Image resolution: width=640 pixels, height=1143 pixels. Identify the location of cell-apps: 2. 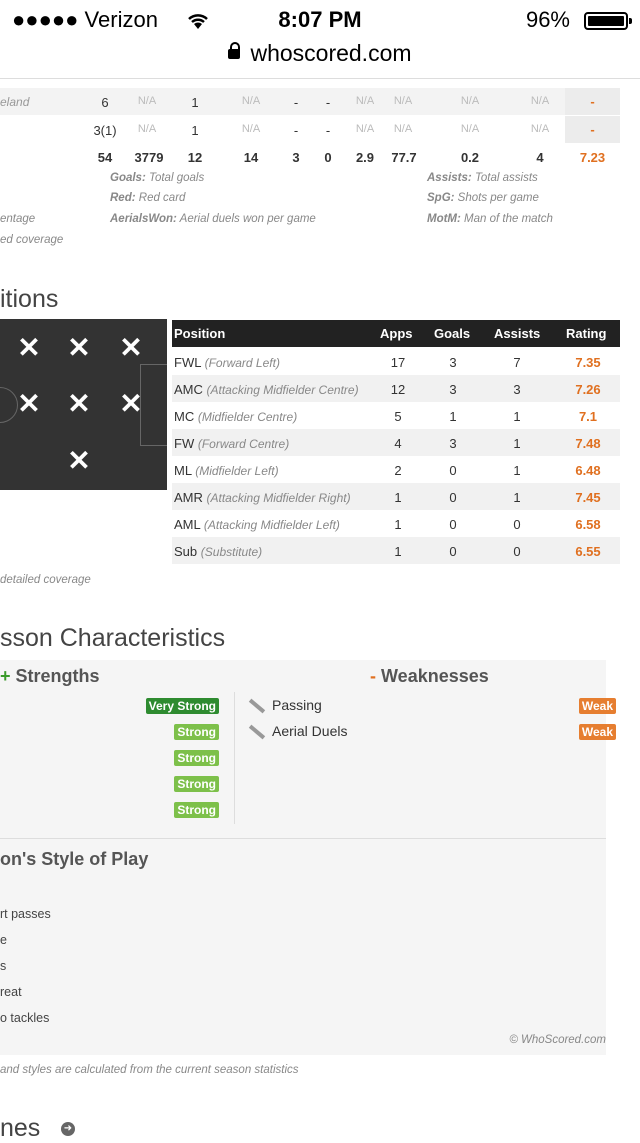
(398, 470).